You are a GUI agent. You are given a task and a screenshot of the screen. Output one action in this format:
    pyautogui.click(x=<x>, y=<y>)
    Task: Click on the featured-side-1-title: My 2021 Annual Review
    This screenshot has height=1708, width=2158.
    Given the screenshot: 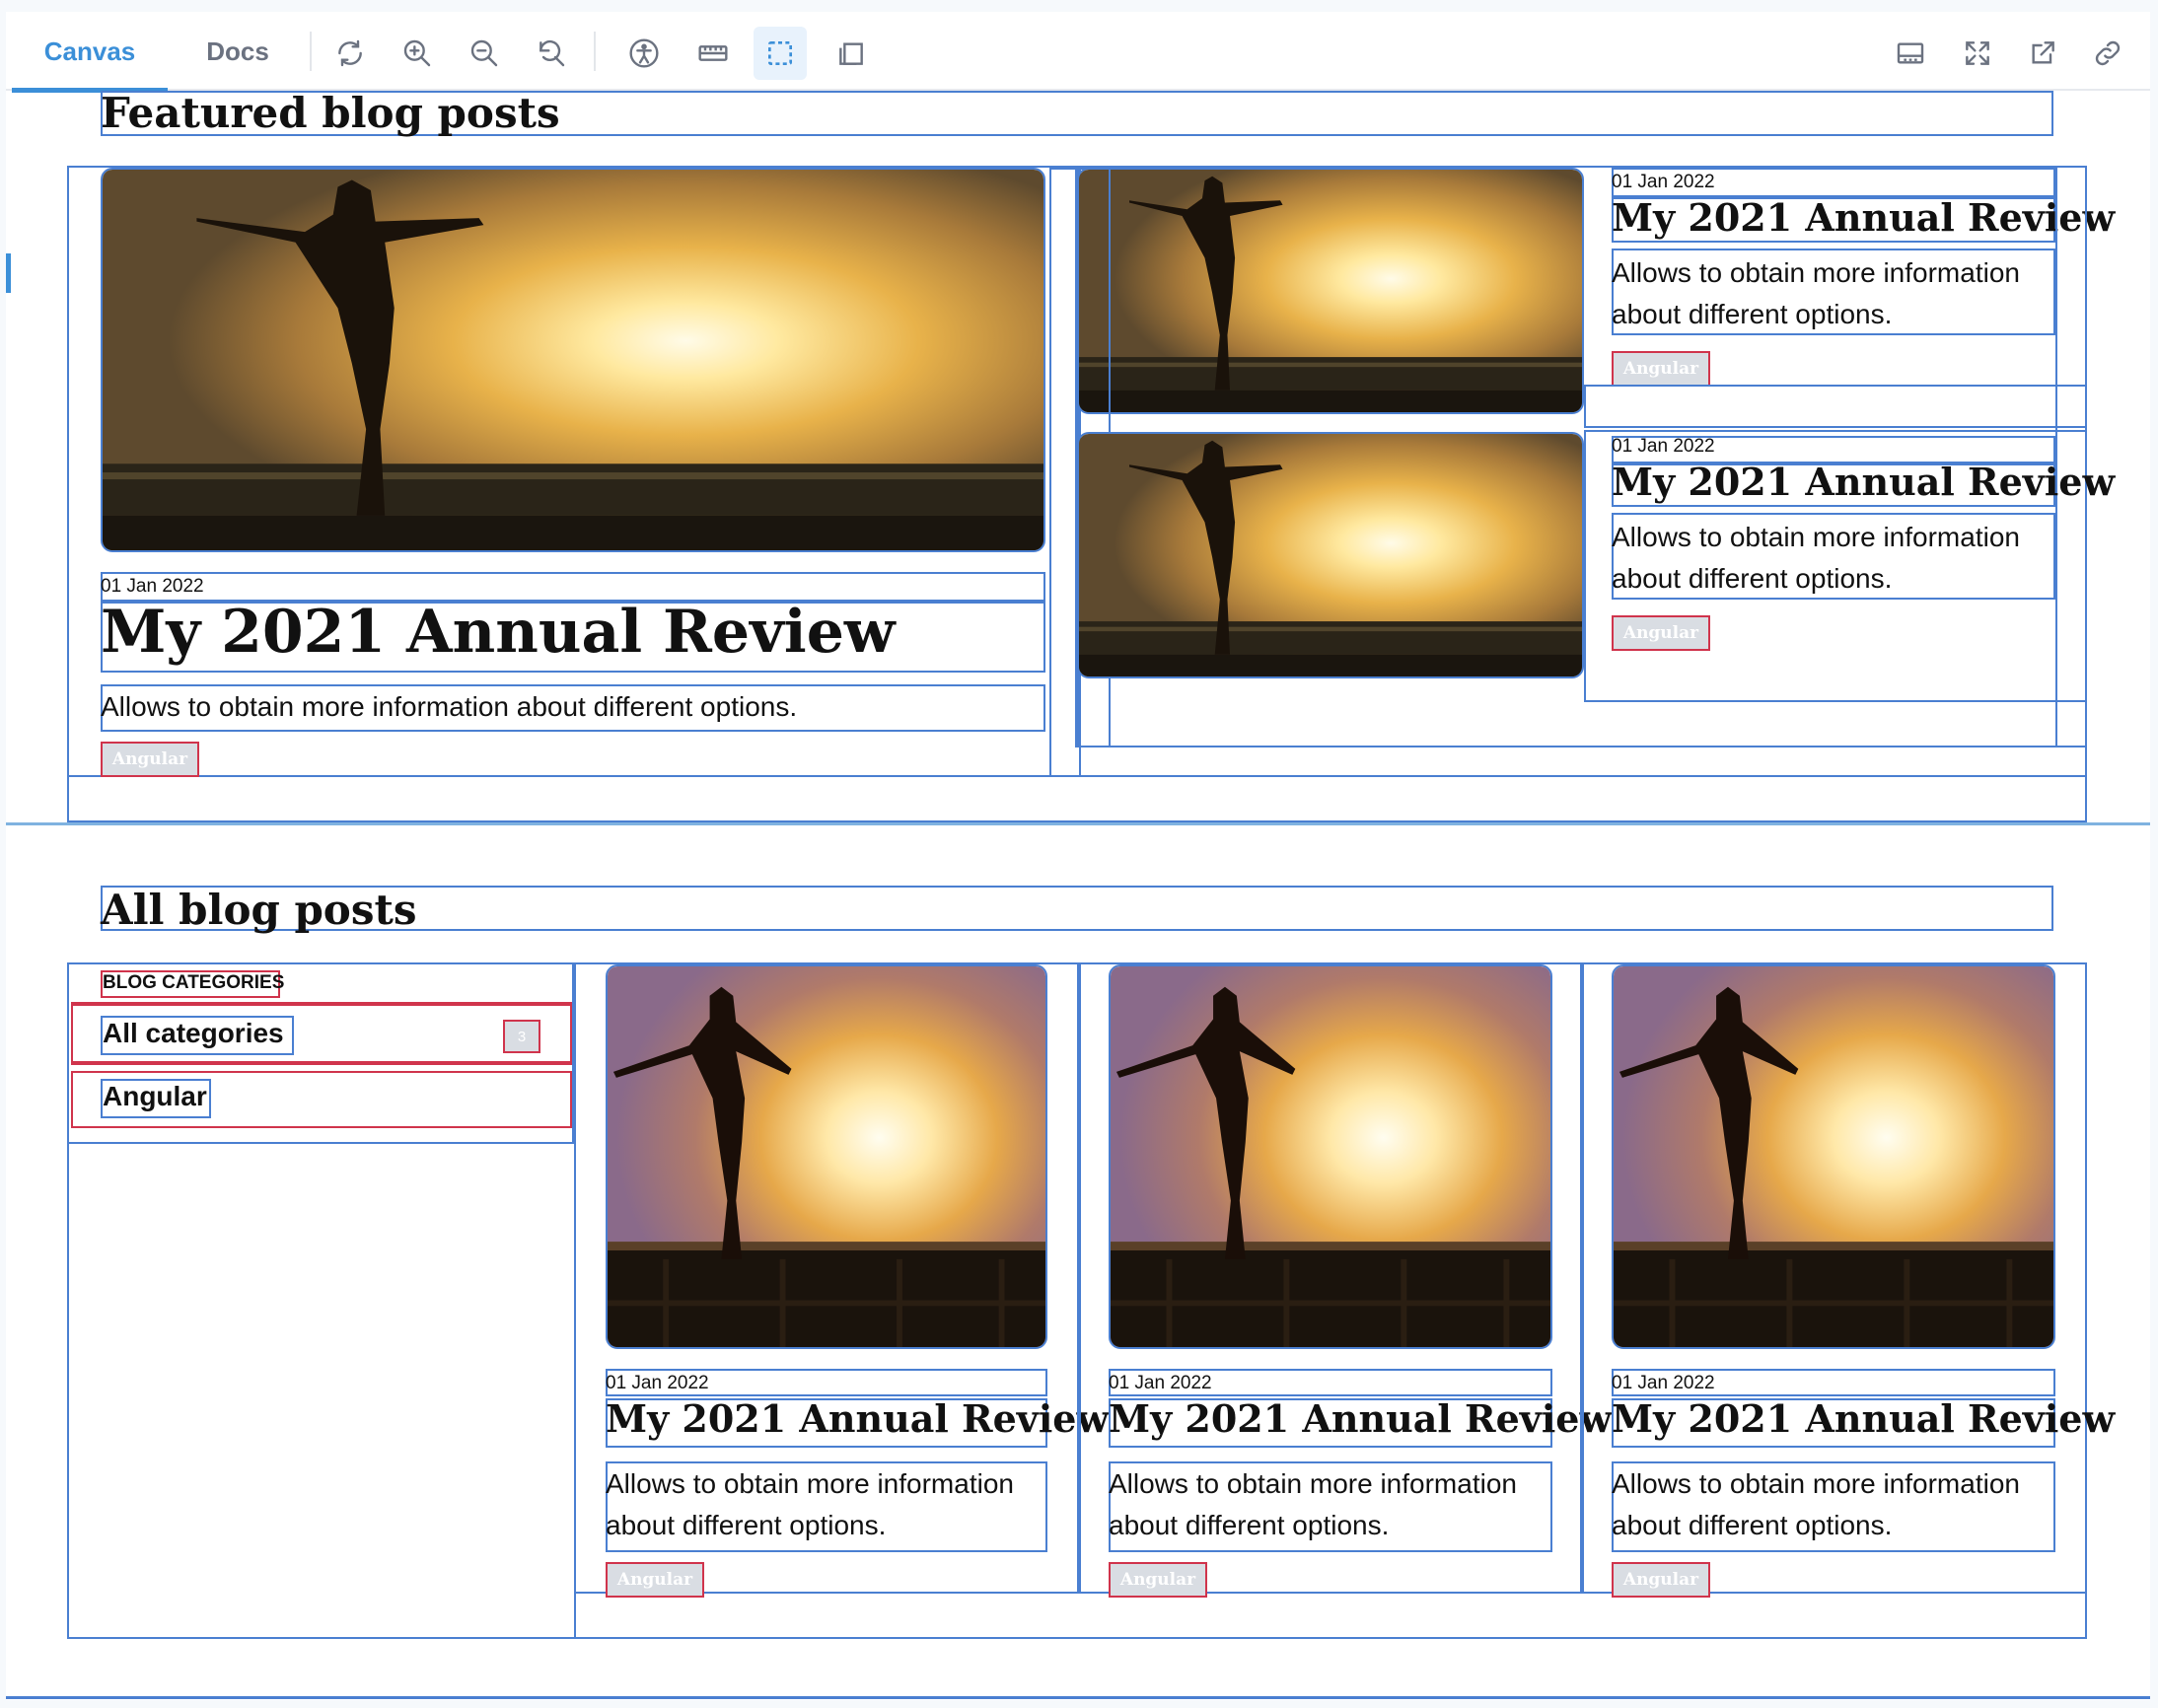 What is the action you would take?
    pyautogui.click(x=1863, y=217)
    